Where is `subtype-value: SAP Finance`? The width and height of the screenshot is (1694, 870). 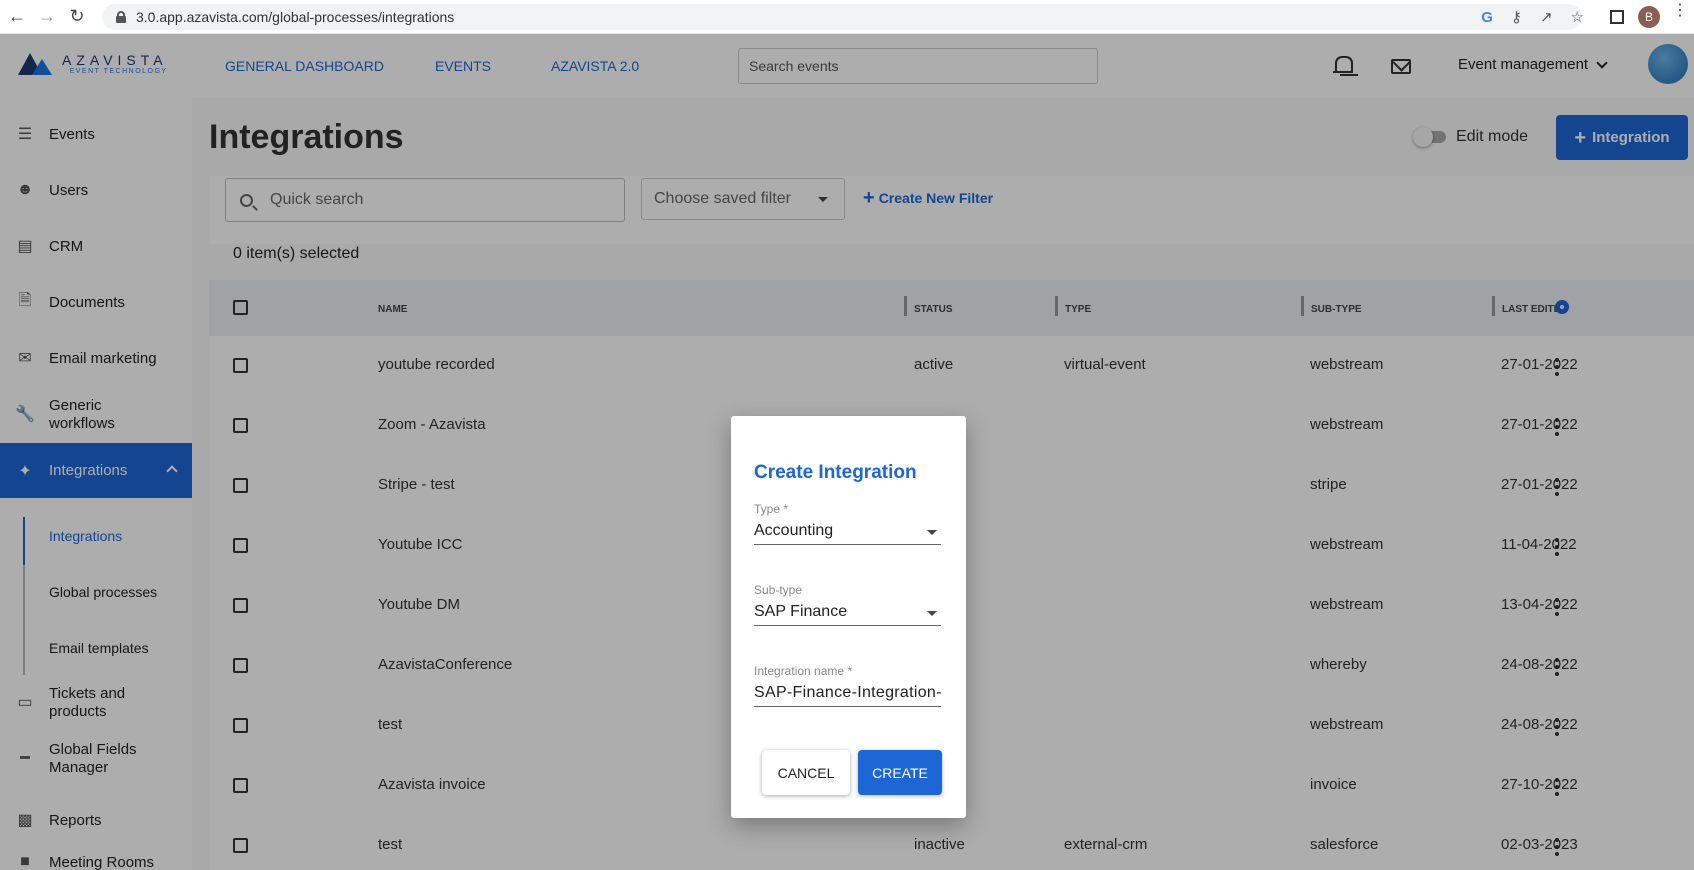 subtype-value: SAP Finance is located at coordinates (801, 611).